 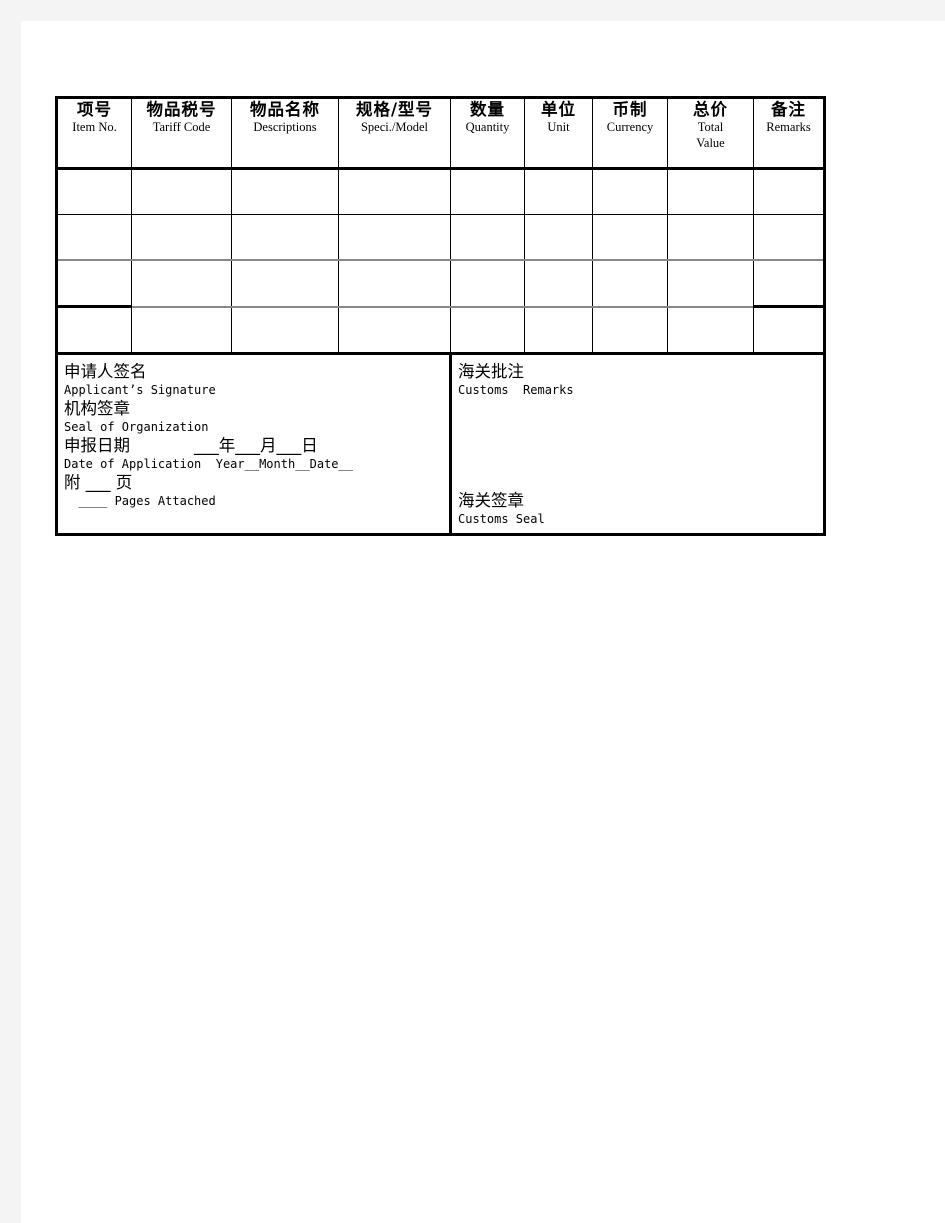 I want to click on column-header-en: Remarks, so click(x=788, y=127).